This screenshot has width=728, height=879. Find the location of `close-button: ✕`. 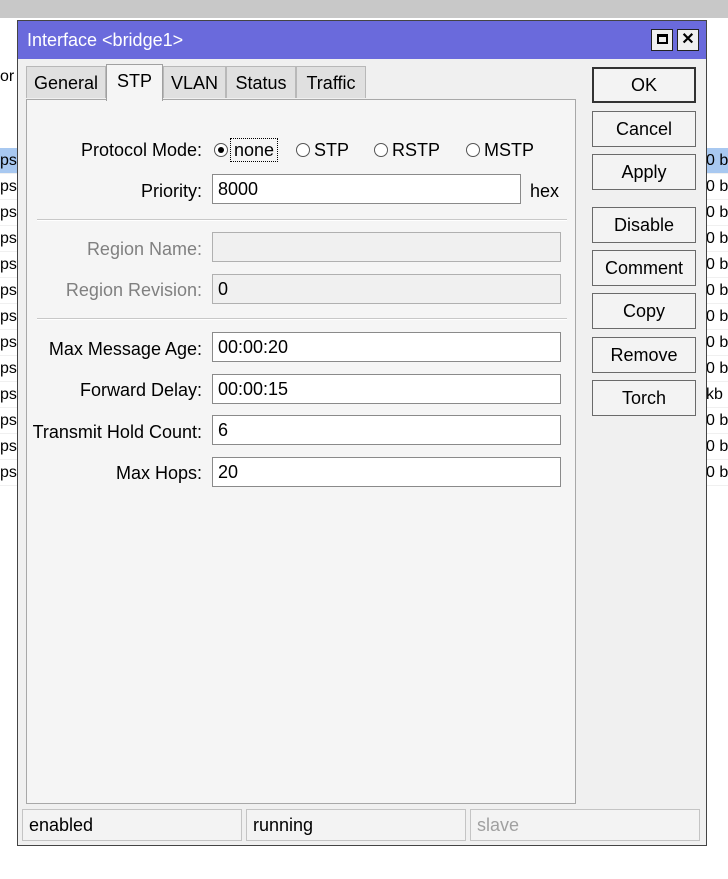

close-button: ✕ is located at coordinates (688, 40).